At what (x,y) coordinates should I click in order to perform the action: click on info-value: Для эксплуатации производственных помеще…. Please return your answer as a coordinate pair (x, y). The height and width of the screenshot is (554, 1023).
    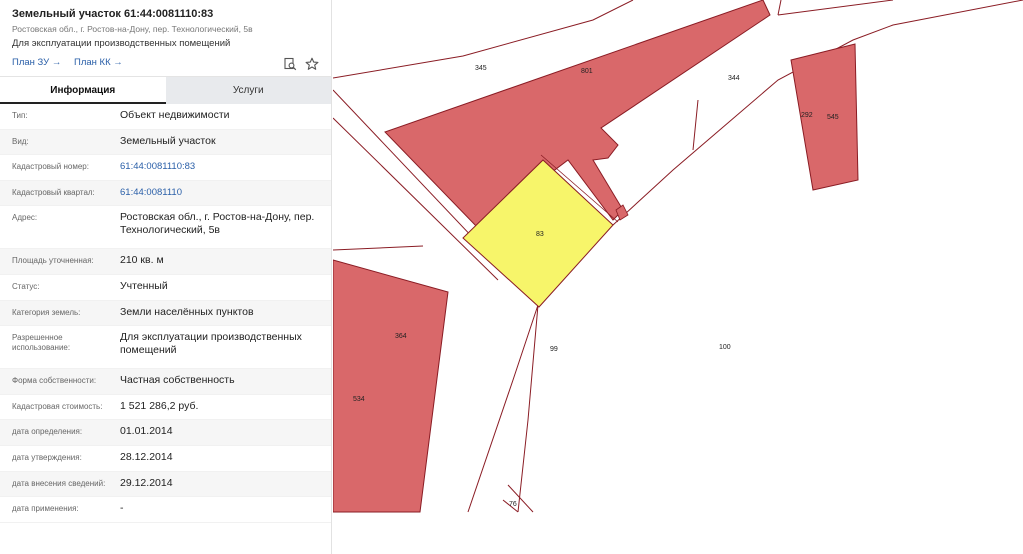
    Looking at the image, I should click on (211, 344).